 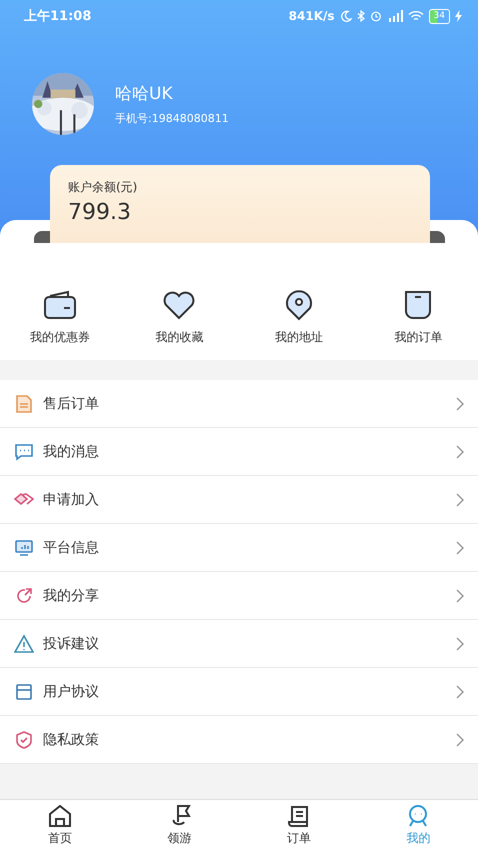 I want to click on menu-label: 用户协议, so click(x=71, y=691).